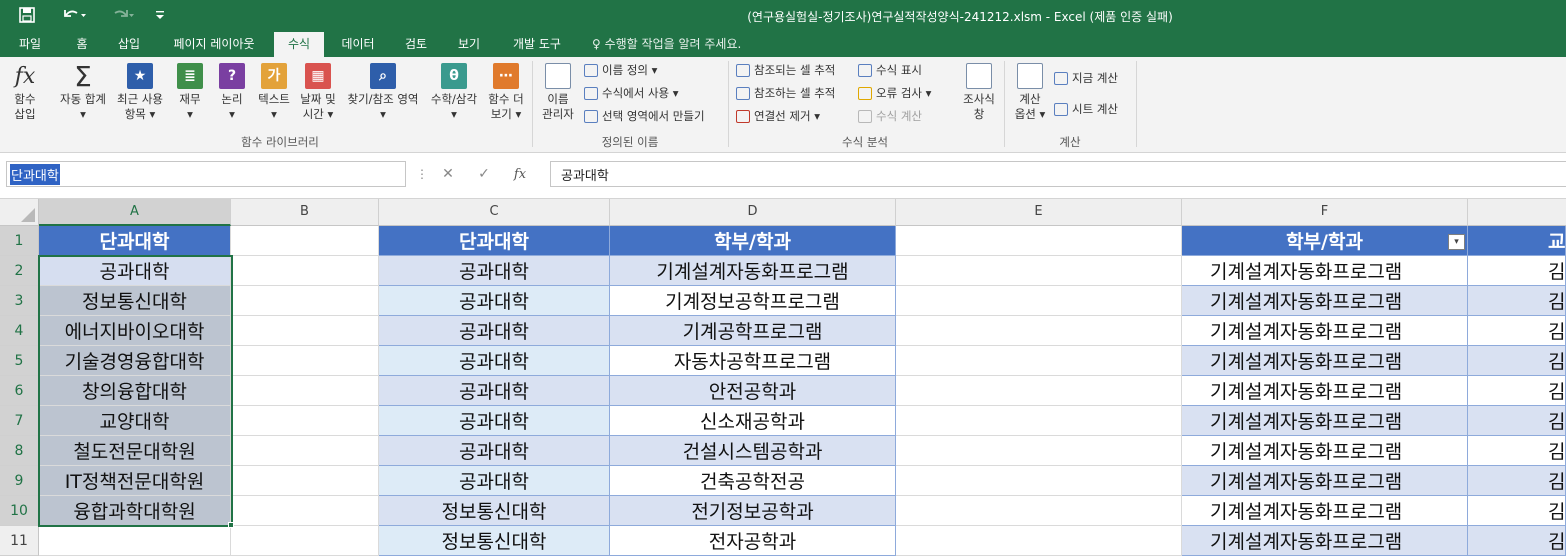 The width and height of the screenshot is (1566, 556). I want to click on cell-c10: 정보통신대학, so click(494, 511).